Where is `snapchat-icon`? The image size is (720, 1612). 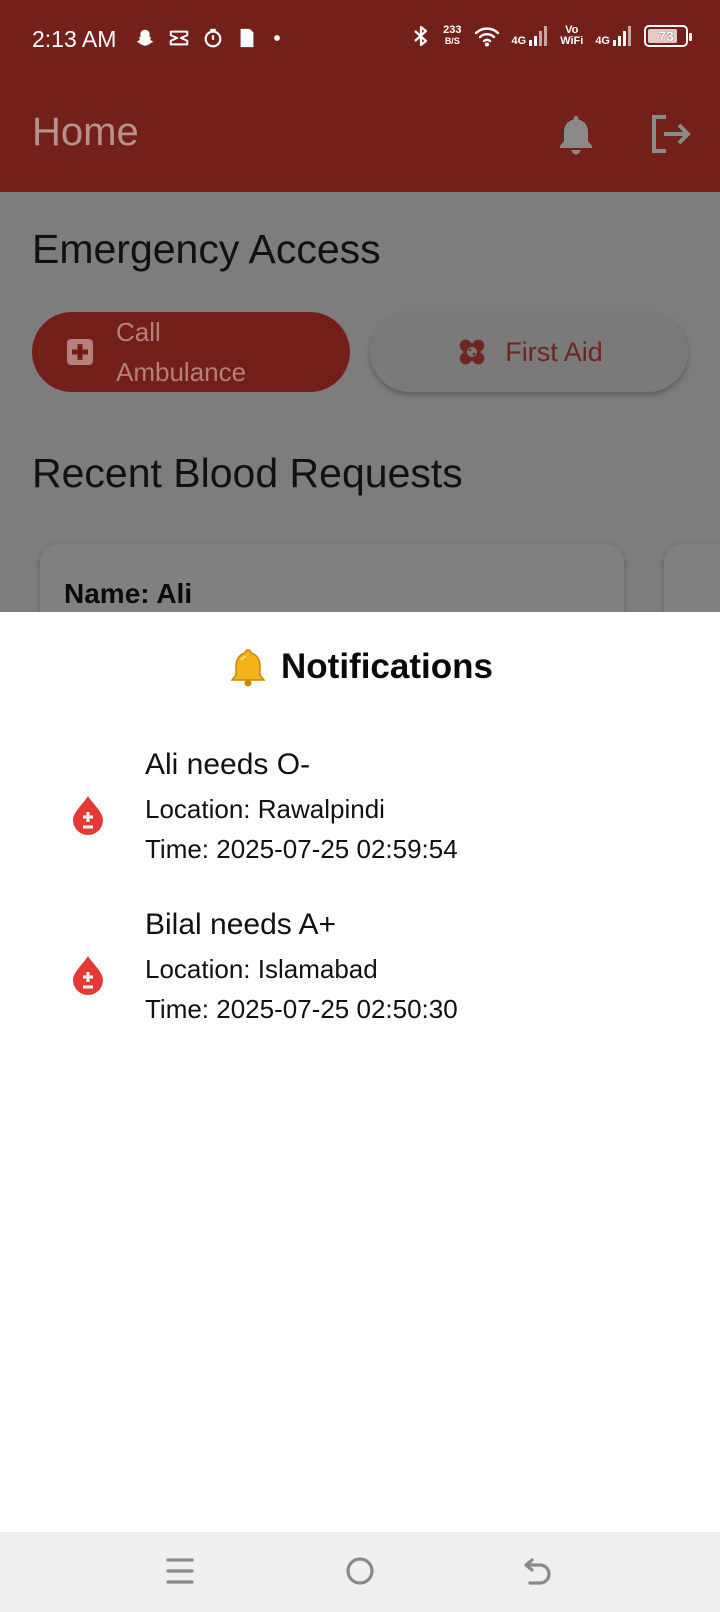 snapchat-icon is located at coordinates (145, 37).